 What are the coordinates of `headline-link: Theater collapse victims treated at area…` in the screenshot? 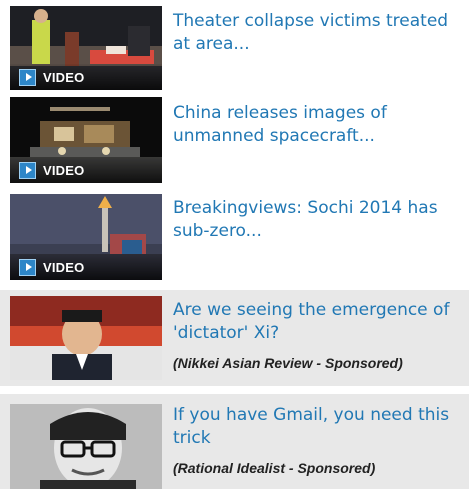 It's located at (321, 33).